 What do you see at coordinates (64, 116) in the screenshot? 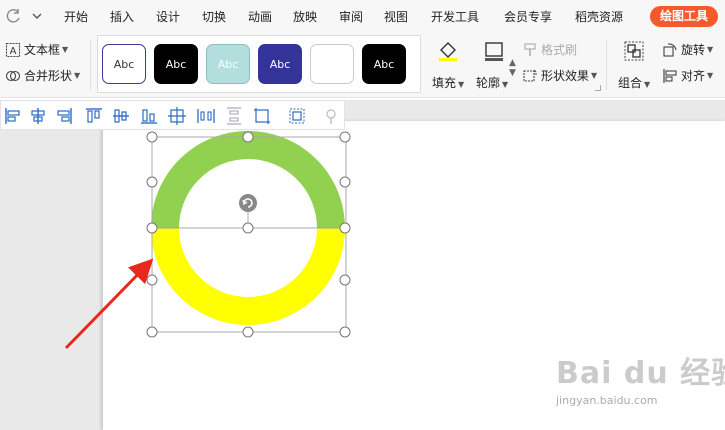
I see `align-right-icon` at bounding box center [64, 116].